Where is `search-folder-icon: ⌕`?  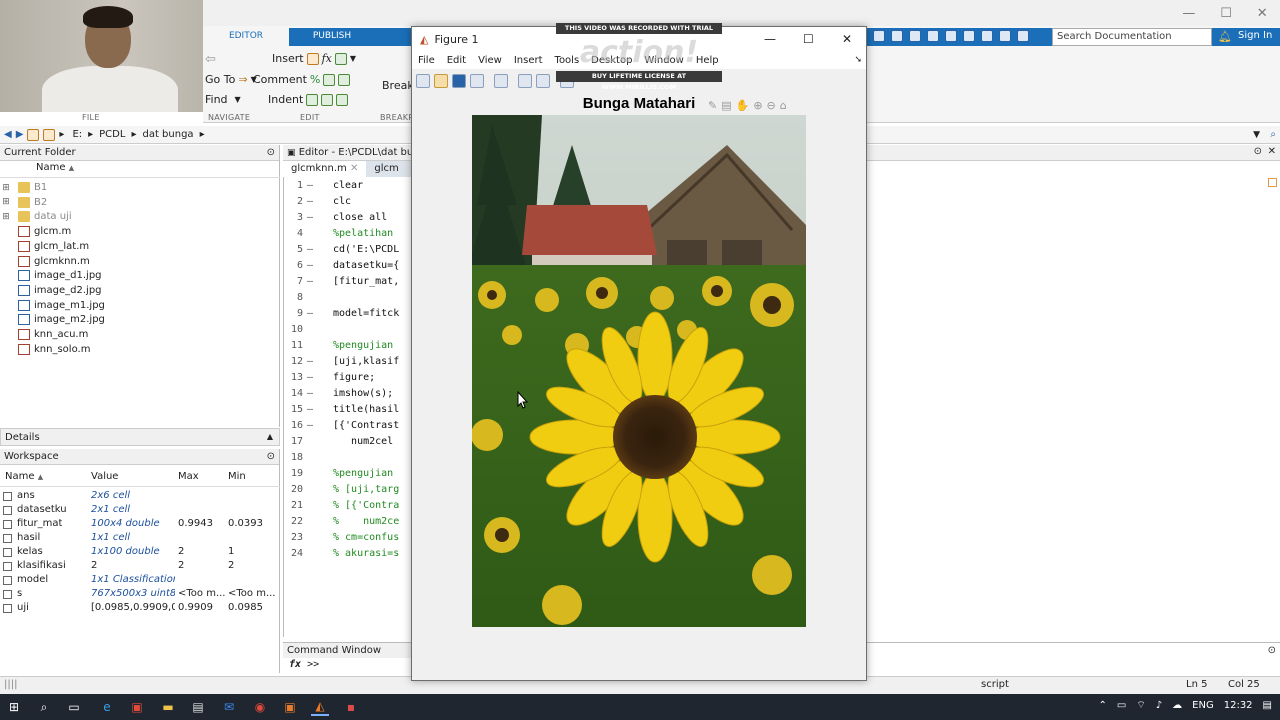
search-folder-icon: ⌕ is located at coordinates (1273, 134).